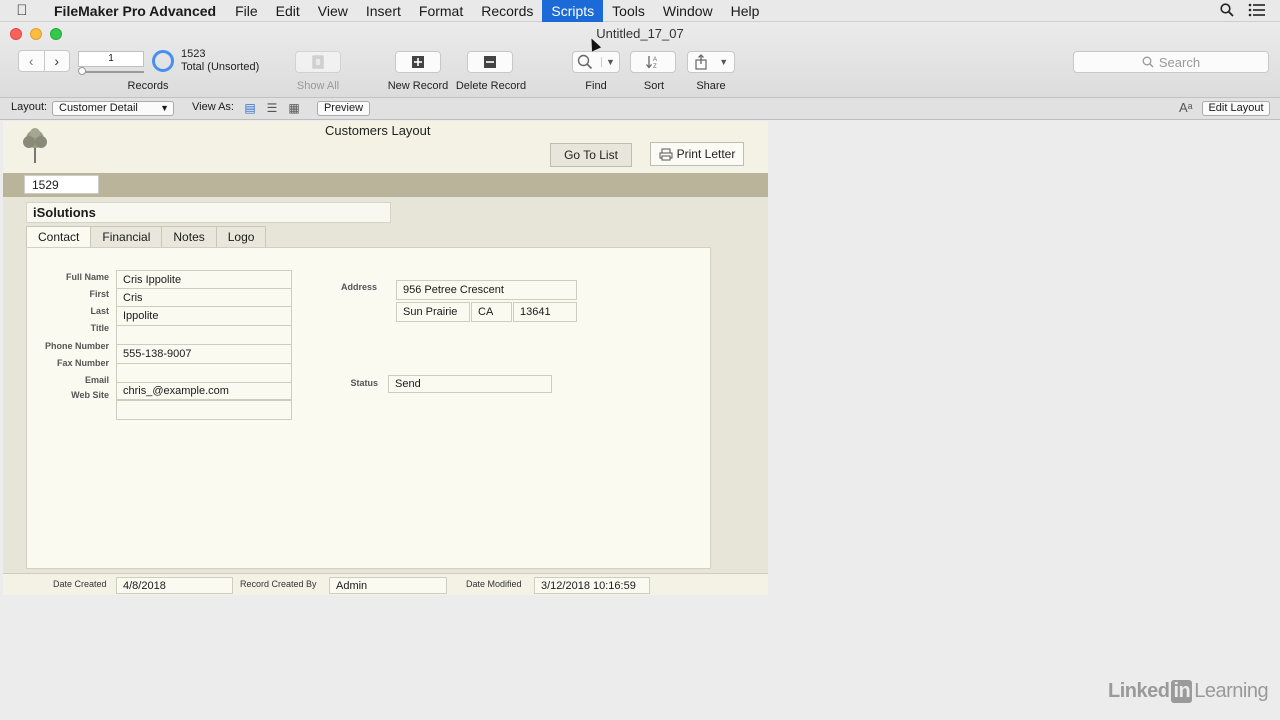  I want to click on find-button: ▼, so click(596, 62).